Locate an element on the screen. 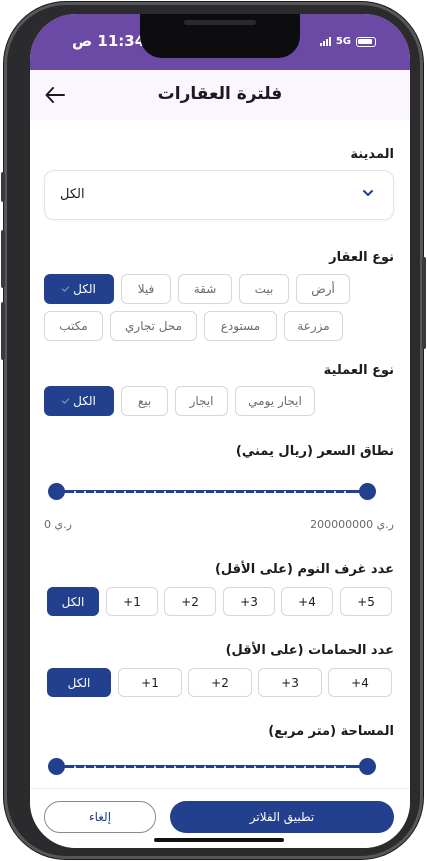 This screenshot has height=861, width=427. network-label: 5G is located at coordinates (343, 41).